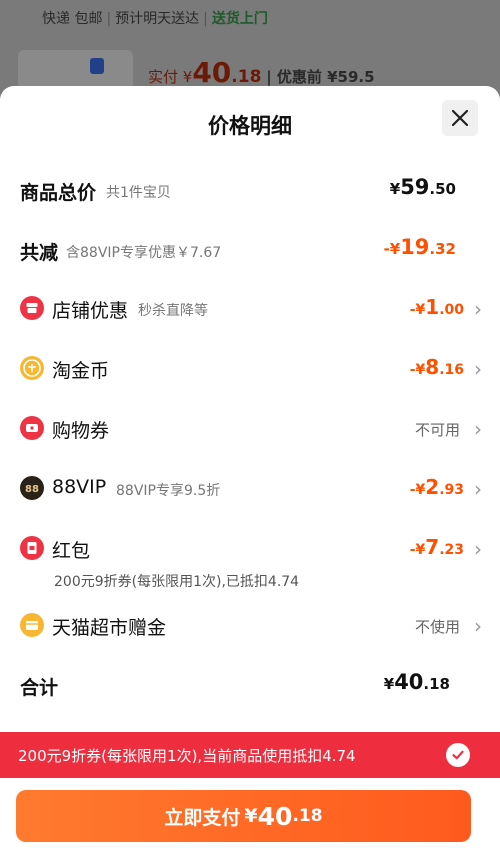  What do you see at coordinates (58, 193) in the screenshot?
I see `total-price-label: 商品总价` at bounding box center [58, 193].